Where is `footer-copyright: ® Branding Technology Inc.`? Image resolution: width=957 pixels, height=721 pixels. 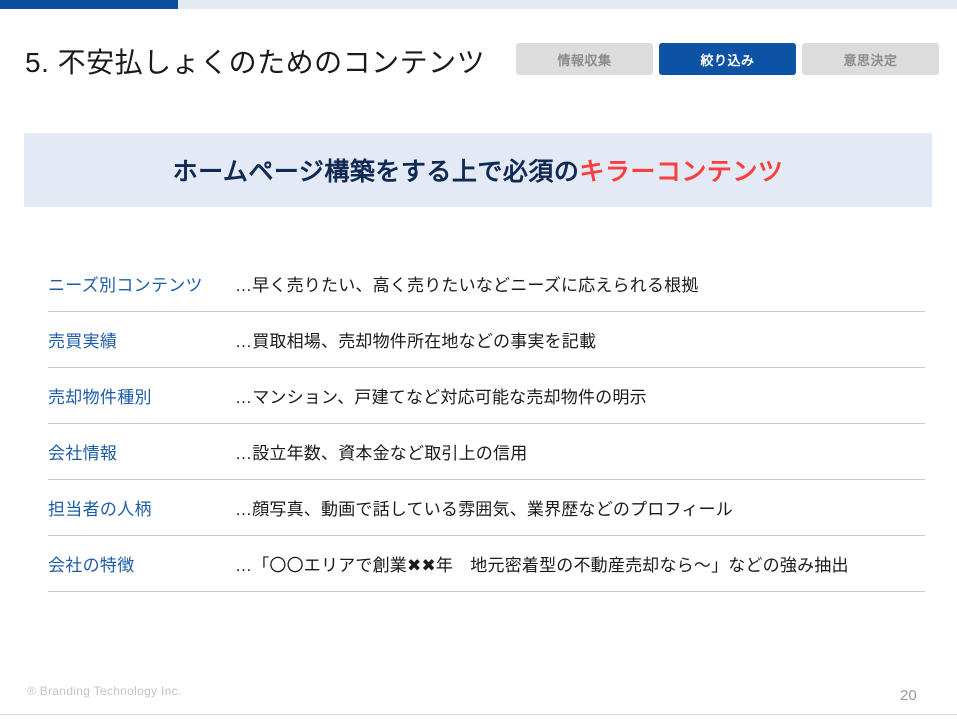 footer-copyright: ® Branding Technology Inc. is located at coordinates (104, 691).